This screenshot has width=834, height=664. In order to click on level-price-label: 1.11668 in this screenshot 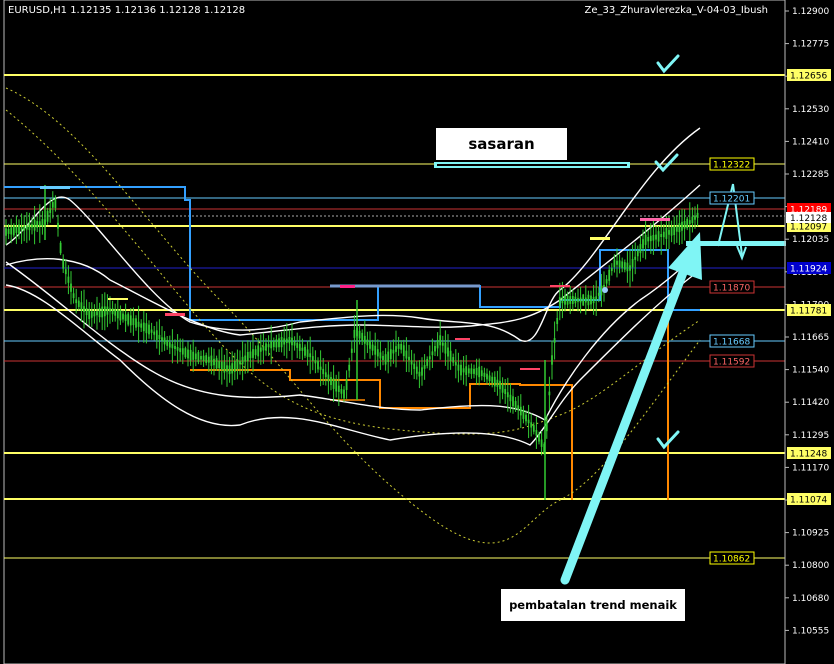, I will do `click(732, 341)`.